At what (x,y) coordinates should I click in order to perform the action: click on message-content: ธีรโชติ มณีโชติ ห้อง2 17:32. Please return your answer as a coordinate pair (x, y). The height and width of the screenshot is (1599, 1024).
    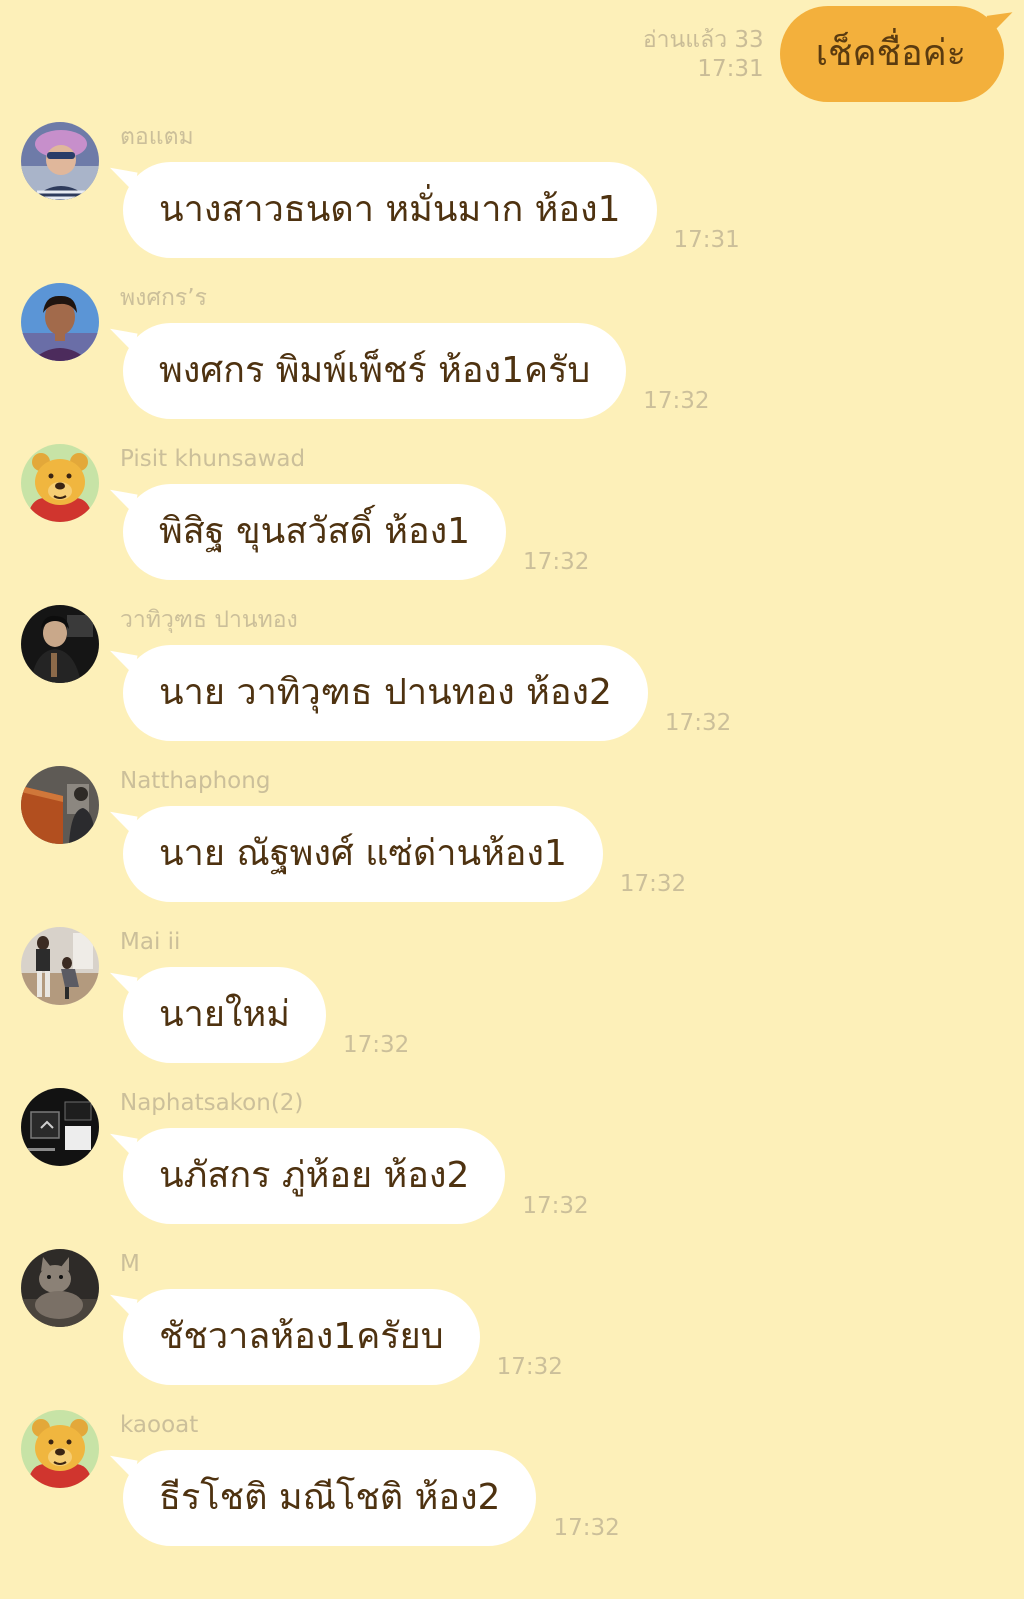
    Looking at the image, I should click on (363, 1498).